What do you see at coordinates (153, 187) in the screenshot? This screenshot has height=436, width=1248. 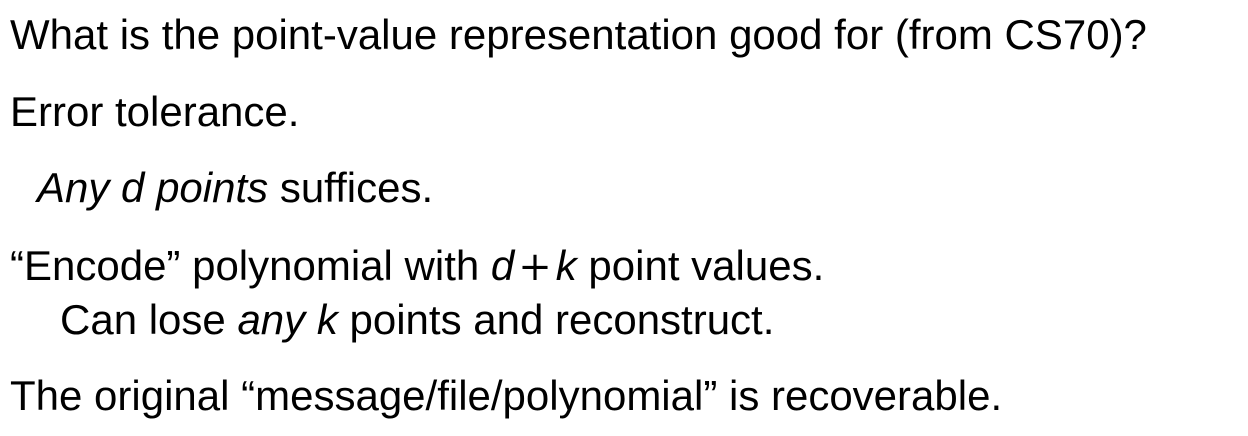 I see `any-d-points-emphasis: Any d points` at bounding box center [153, 187].